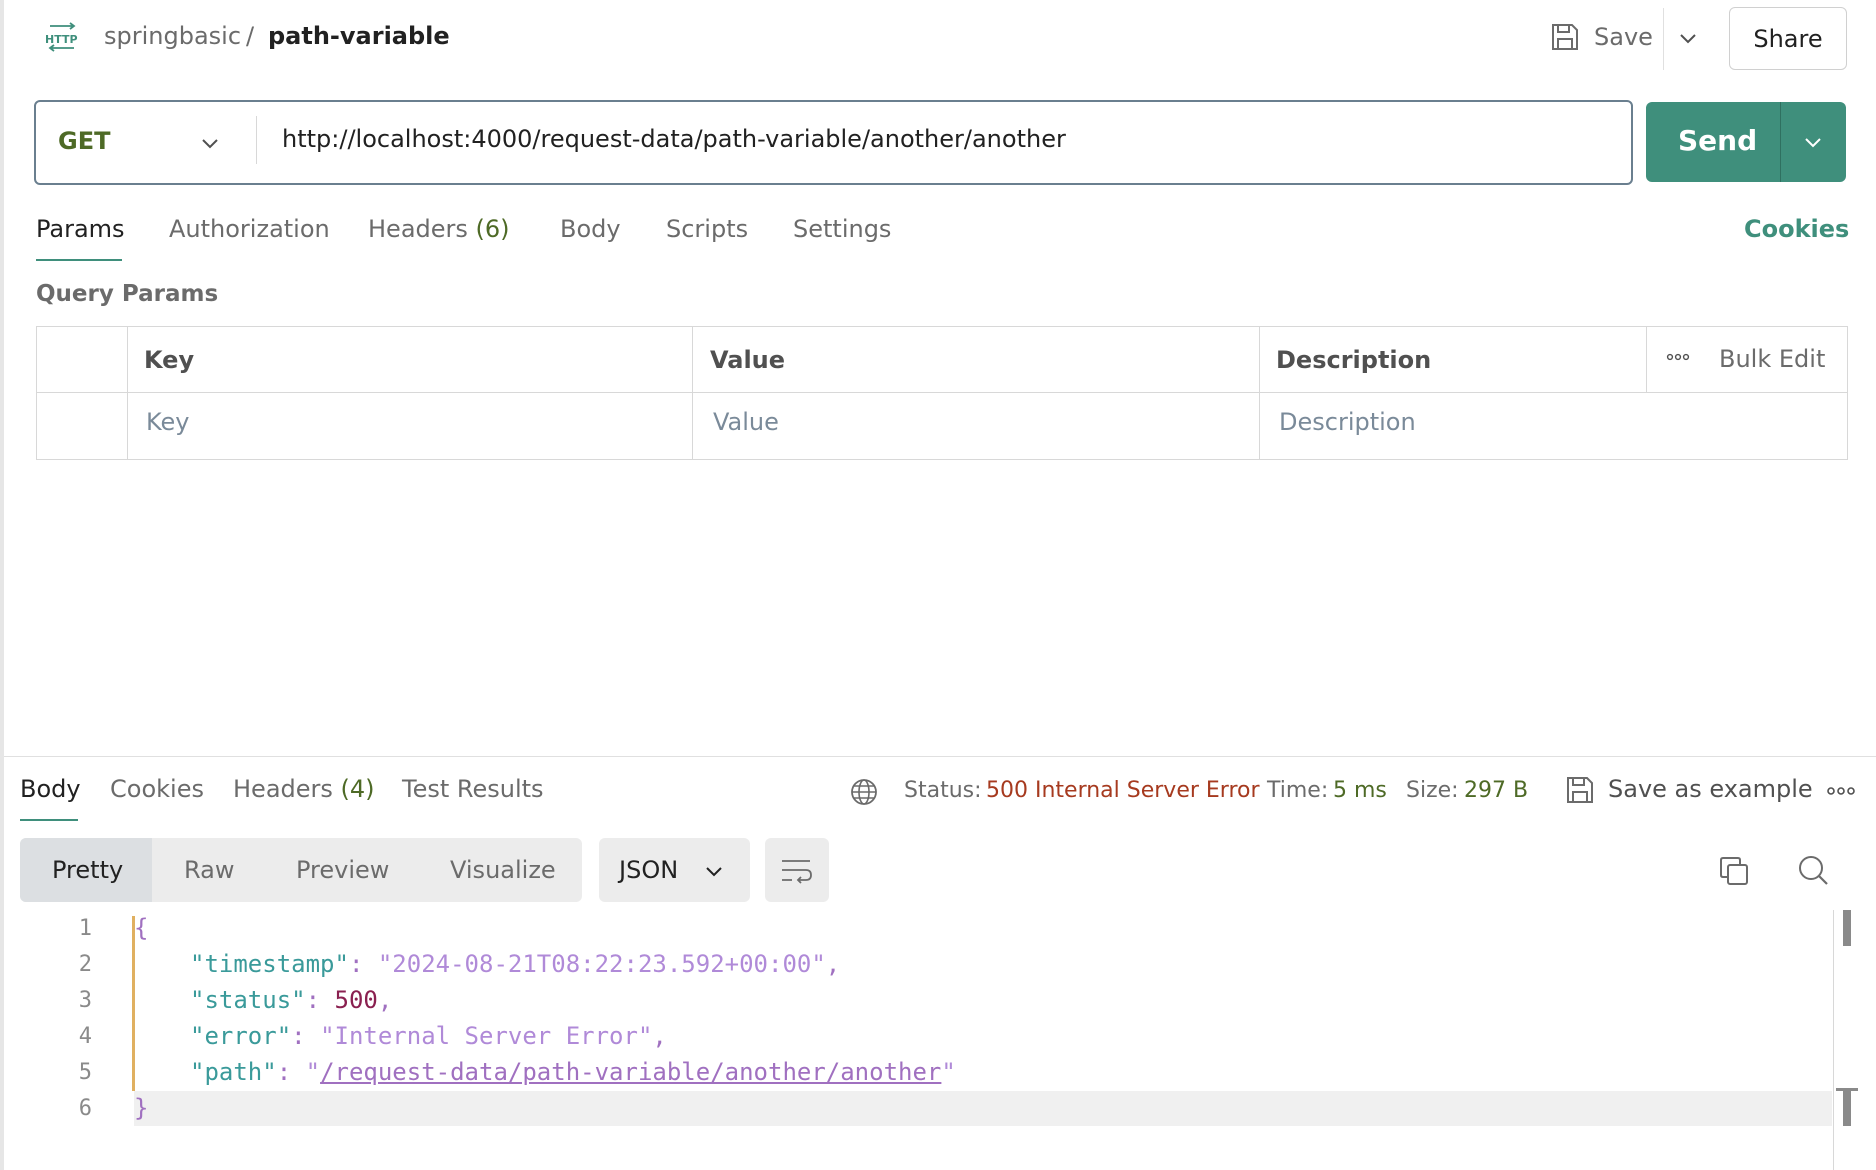 This screenshot has height=1170, width=1876. Describe the element at coordinates (1788, 38) in the screenshot. I see `share-button: Share` at that location.